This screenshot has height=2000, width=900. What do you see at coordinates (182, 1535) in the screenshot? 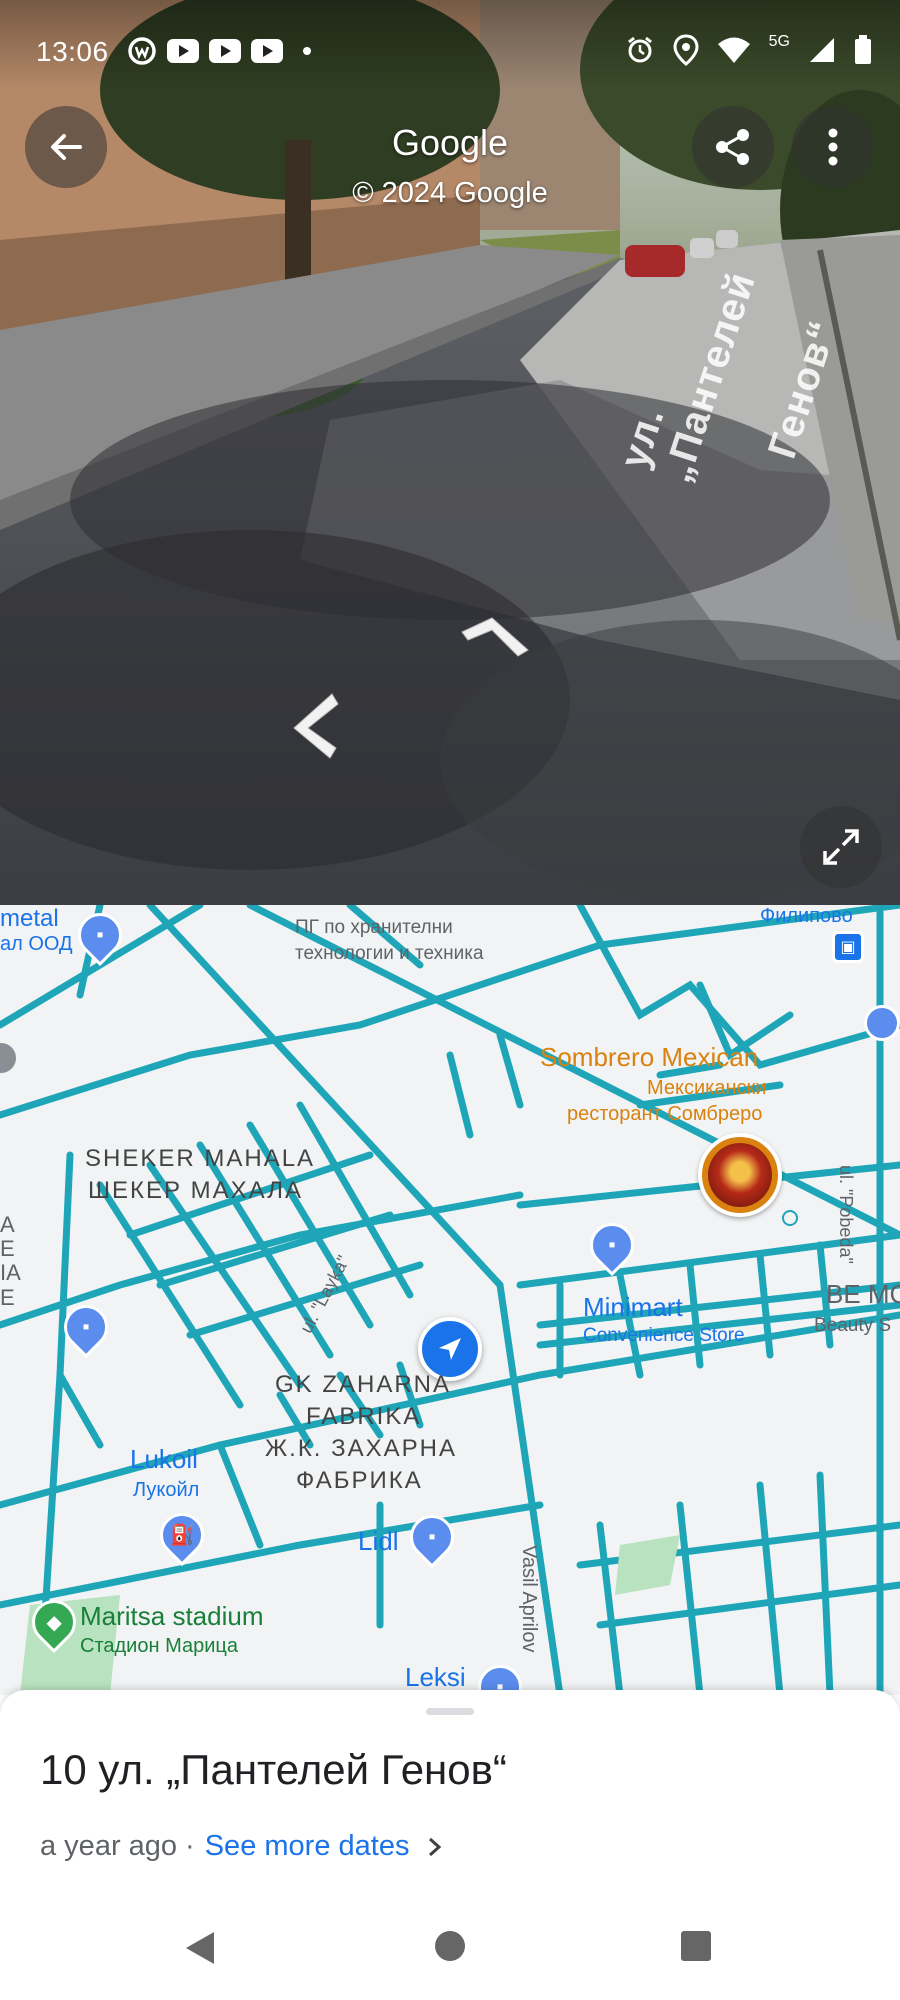
I see `gas-pump-icon: ⛽` at bounding box center [182, 1535].